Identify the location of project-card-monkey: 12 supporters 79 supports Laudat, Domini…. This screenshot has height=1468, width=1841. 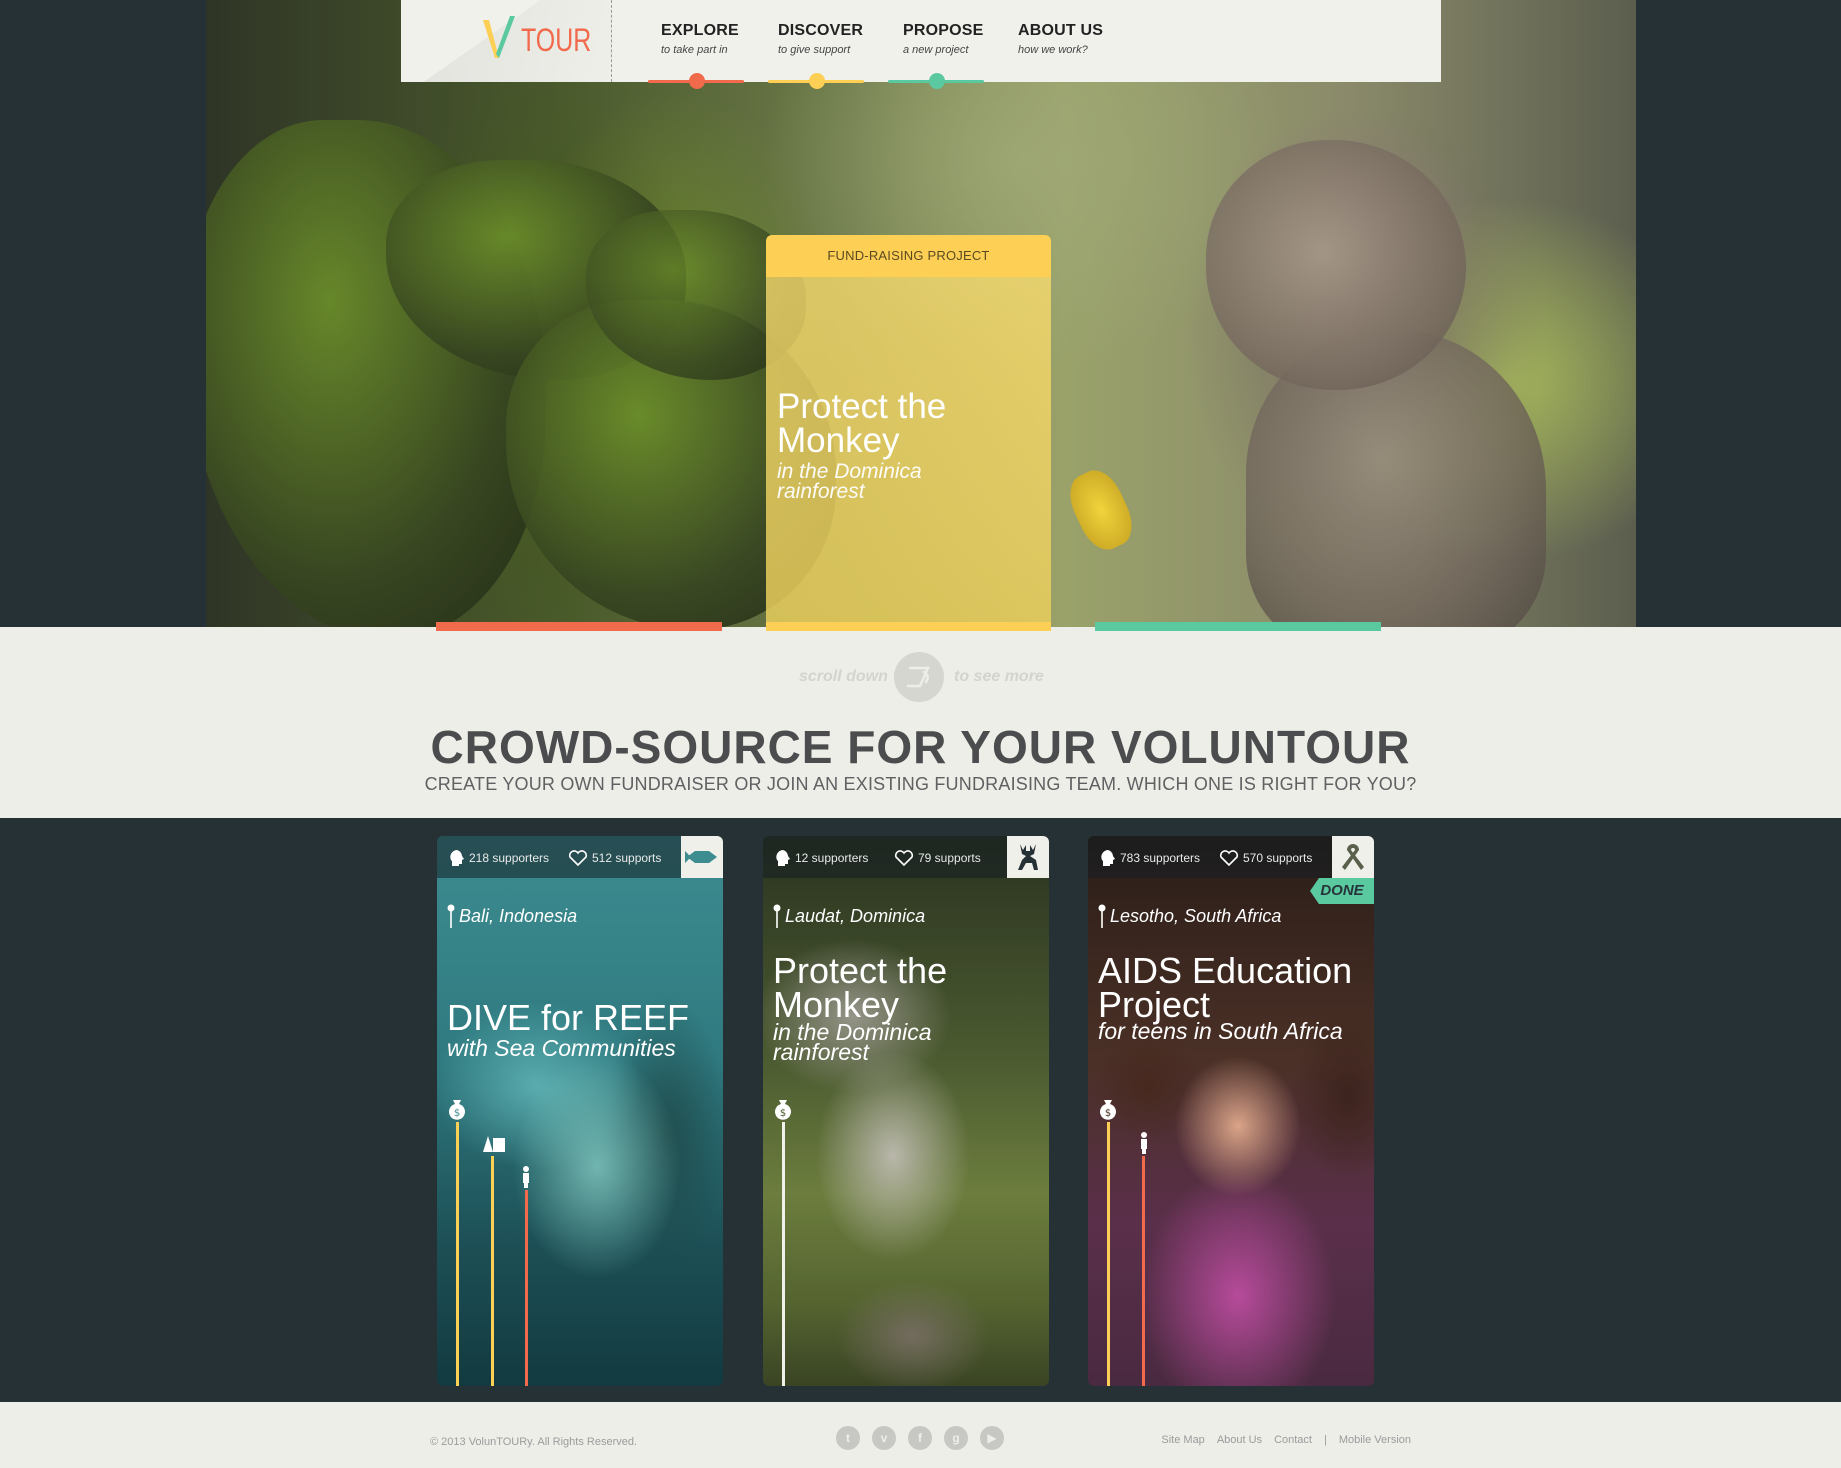
(906, 1111).